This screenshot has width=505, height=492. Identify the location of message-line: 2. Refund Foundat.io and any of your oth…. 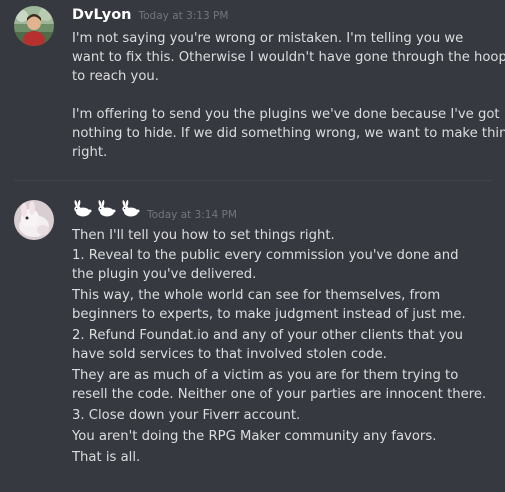
(268, 335).